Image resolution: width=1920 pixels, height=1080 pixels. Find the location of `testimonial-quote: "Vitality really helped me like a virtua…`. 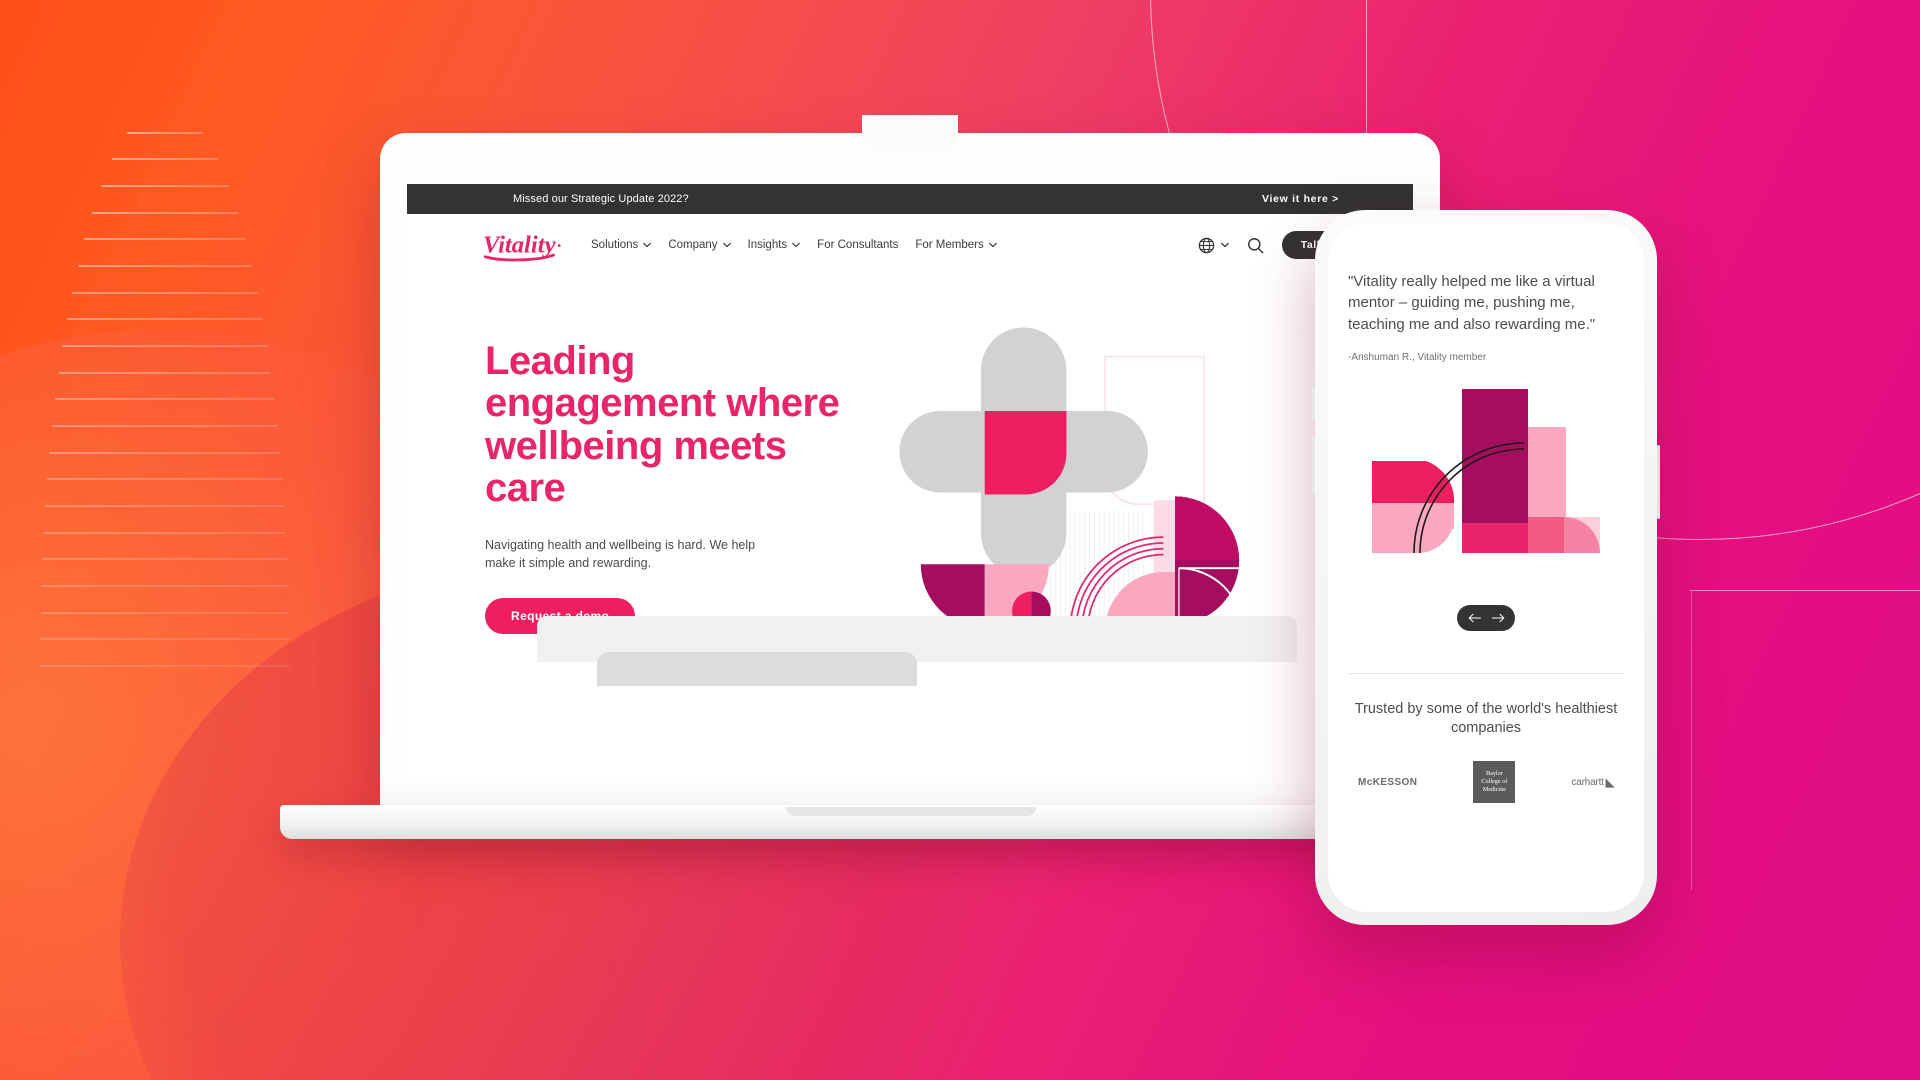

testimonial-quote: "Vitality really helped me like a virtua… is located at coordinates (1472, 303).